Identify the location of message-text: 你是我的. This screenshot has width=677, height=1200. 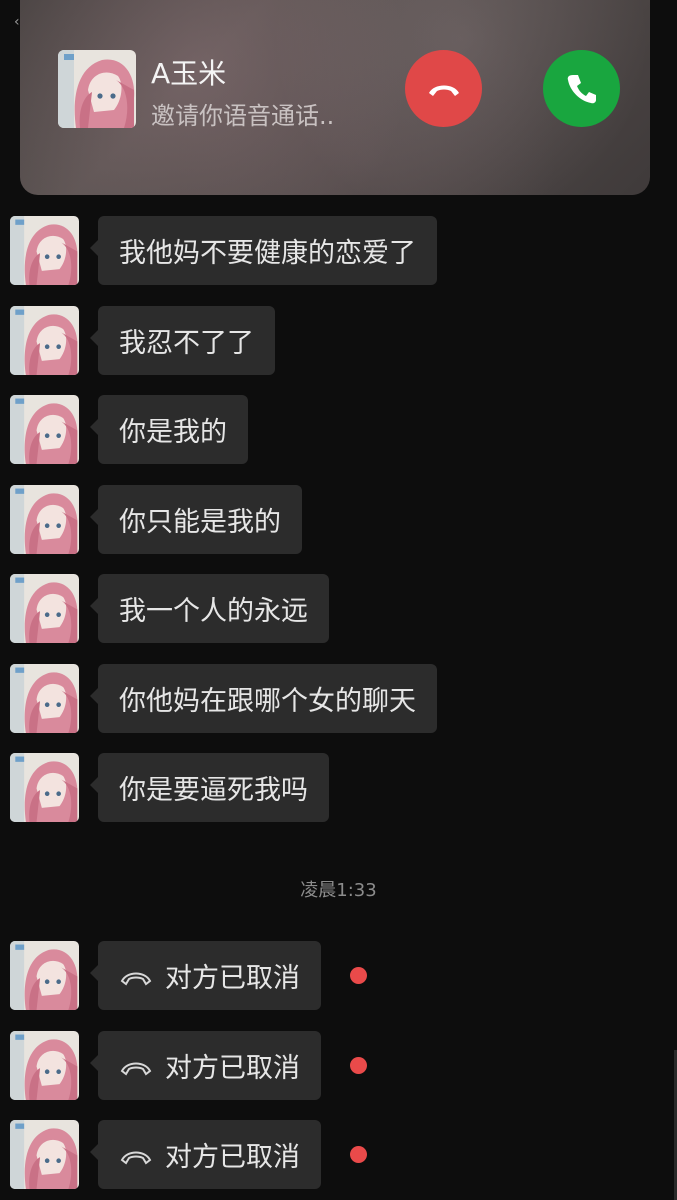
(173, 432).